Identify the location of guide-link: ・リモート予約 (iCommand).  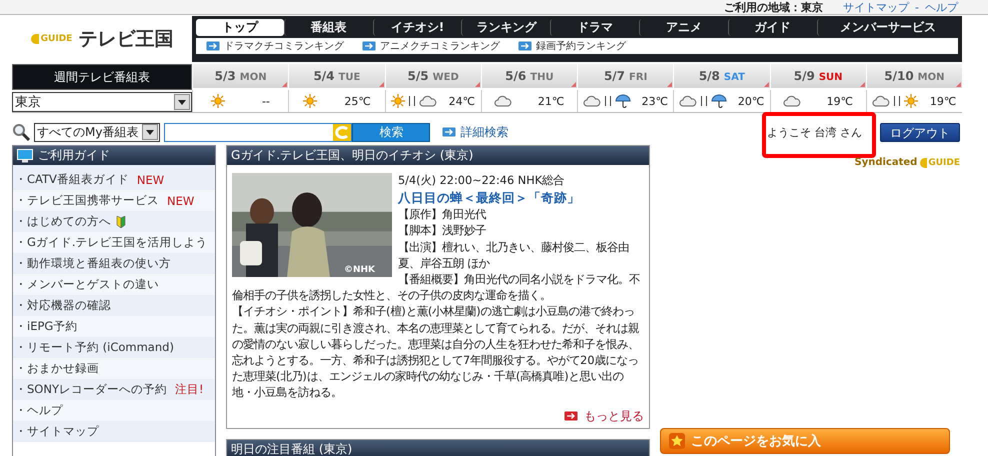
(114, 347).